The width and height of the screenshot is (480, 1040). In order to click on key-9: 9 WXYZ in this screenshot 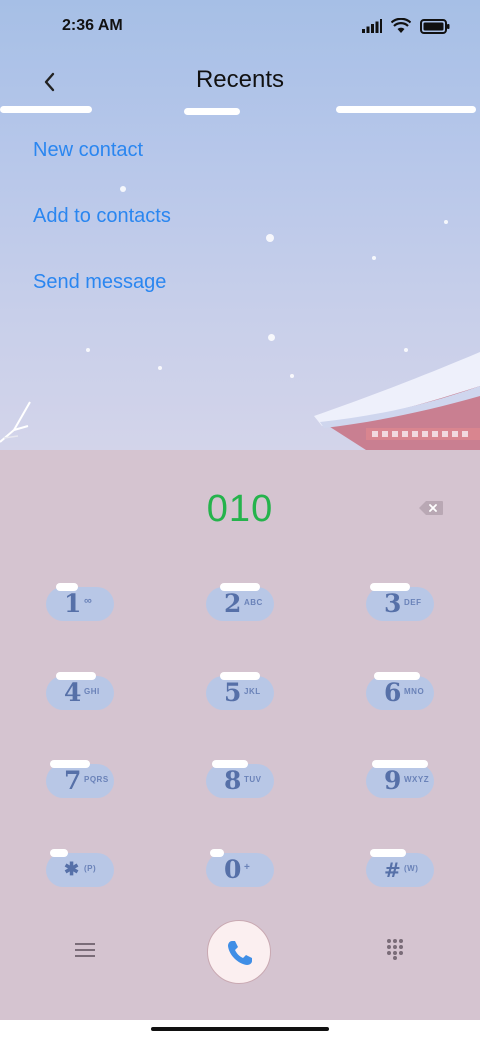, I will do `click(400, 779)`.